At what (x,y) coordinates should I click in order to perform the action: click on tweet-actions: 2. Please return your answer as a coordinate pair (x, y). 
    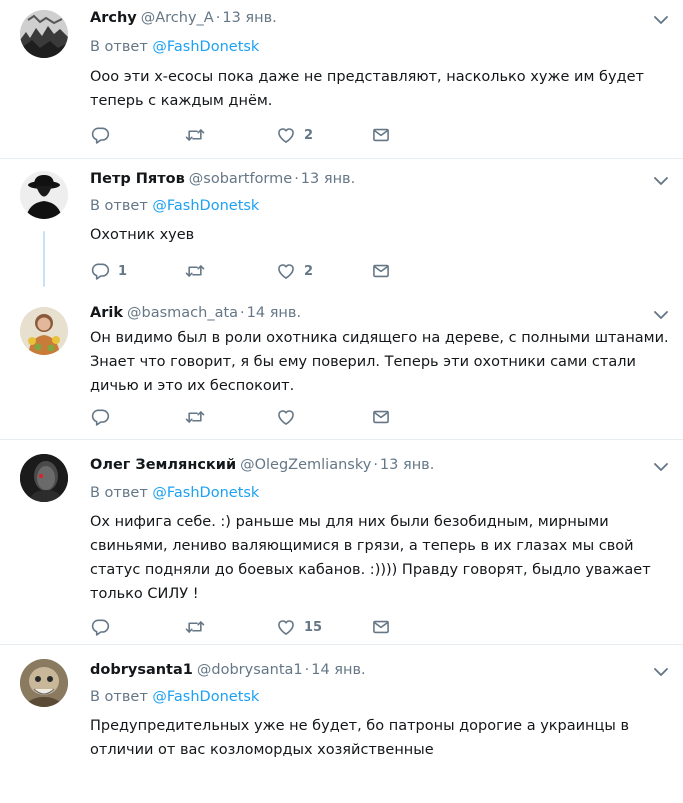
    Looking at the image, I should click on (245, 135).